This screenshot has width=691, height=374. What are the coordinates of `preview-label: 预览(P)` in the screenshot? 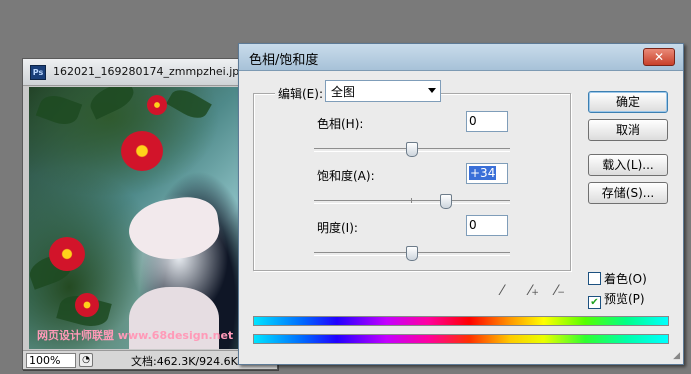 It's located at (624, 299).